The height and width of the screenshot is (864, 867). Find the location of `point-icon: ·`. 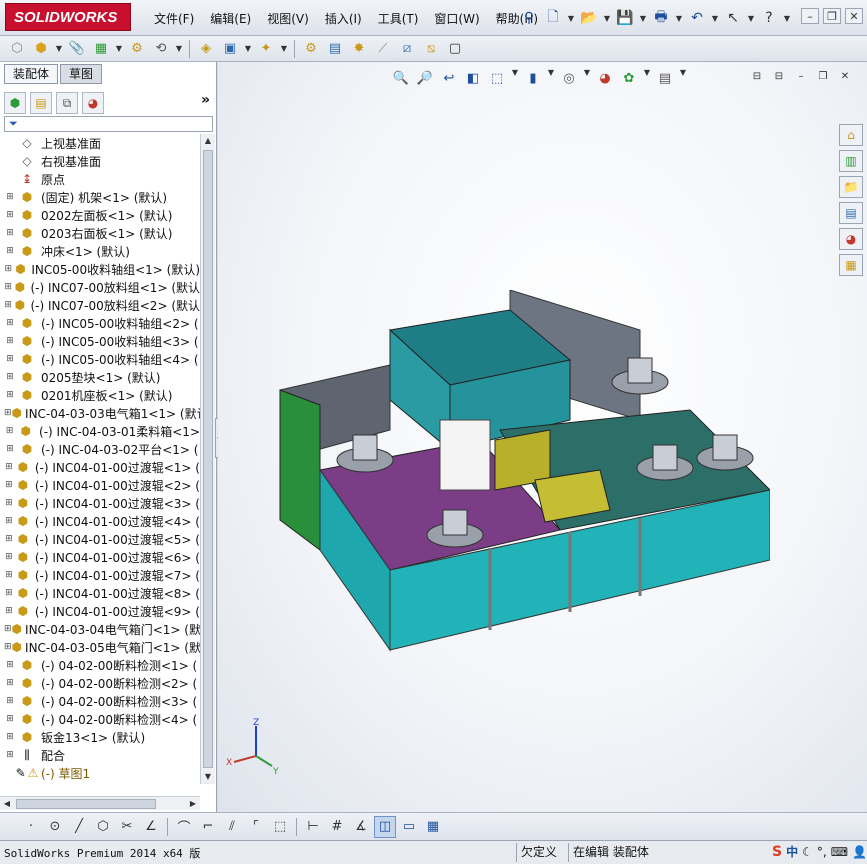

point-icon: · is located at coordinates (31, 827).